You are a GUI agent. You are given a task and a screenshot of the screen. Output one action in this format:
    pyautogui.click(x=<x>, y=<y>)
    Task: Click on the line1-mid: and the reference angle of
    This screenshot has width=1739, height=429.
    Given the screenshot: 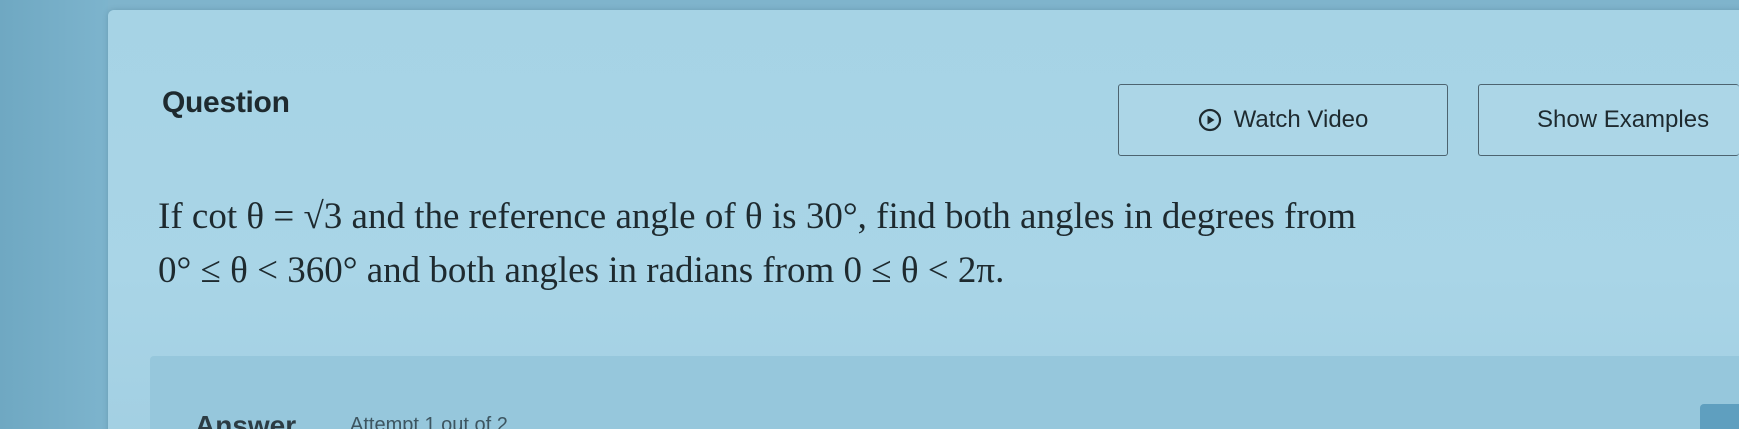 What is the action you would take?
    pyautogui.click(x=543, y=216)
    